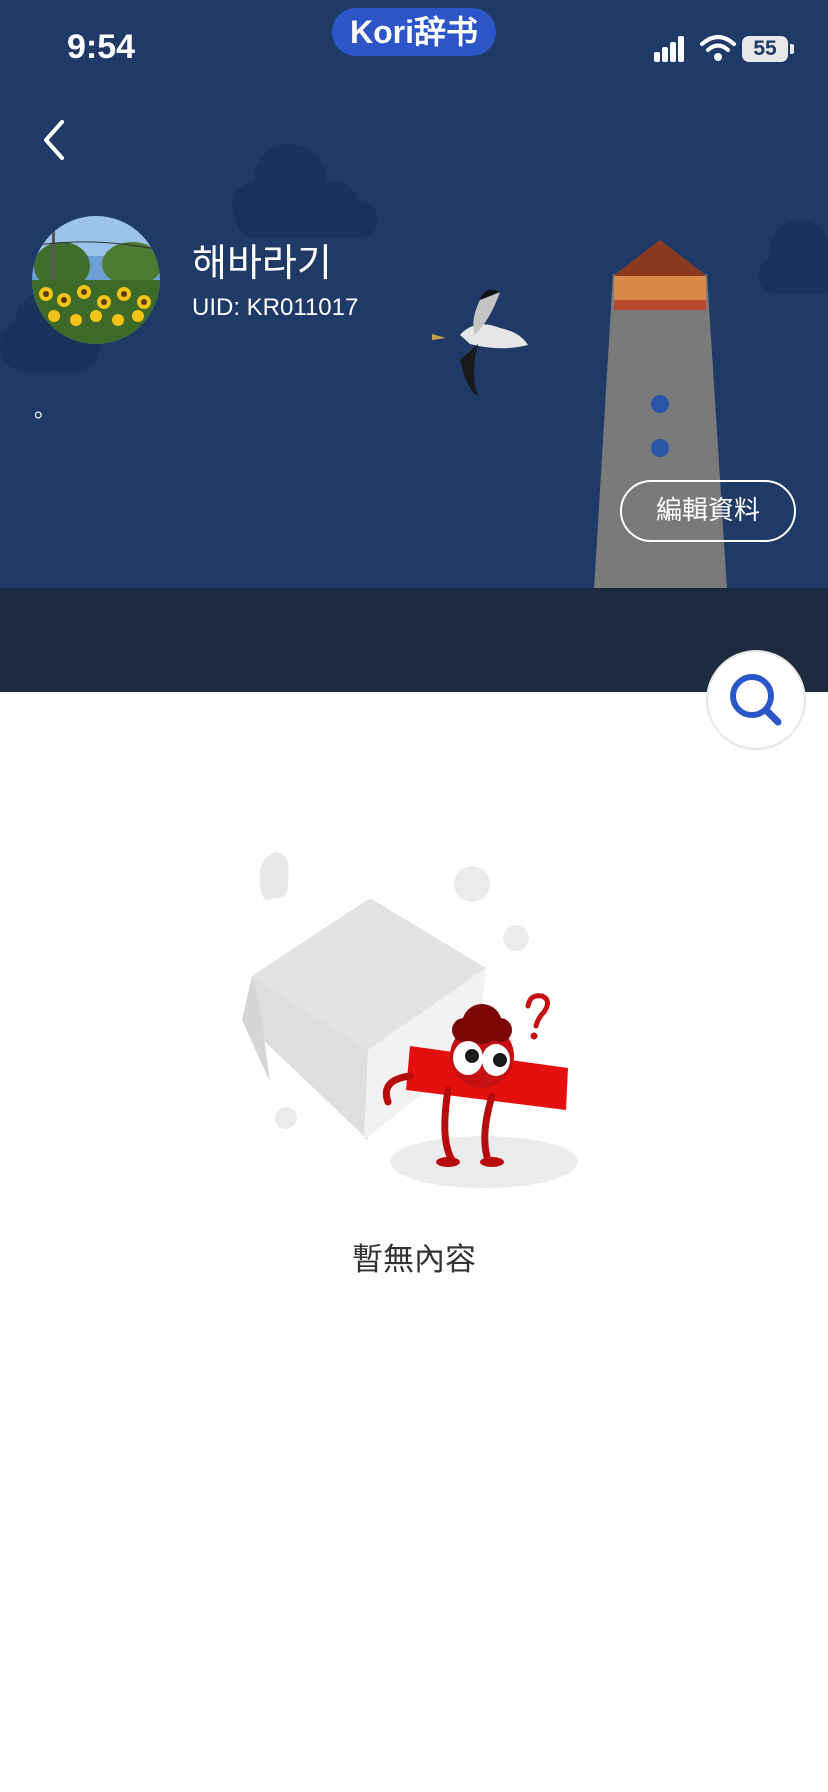 Image resolution: width=828 pixels, height=1792 pixels. I want to click on user-uid: UID: KR011017, so click(275, 307).